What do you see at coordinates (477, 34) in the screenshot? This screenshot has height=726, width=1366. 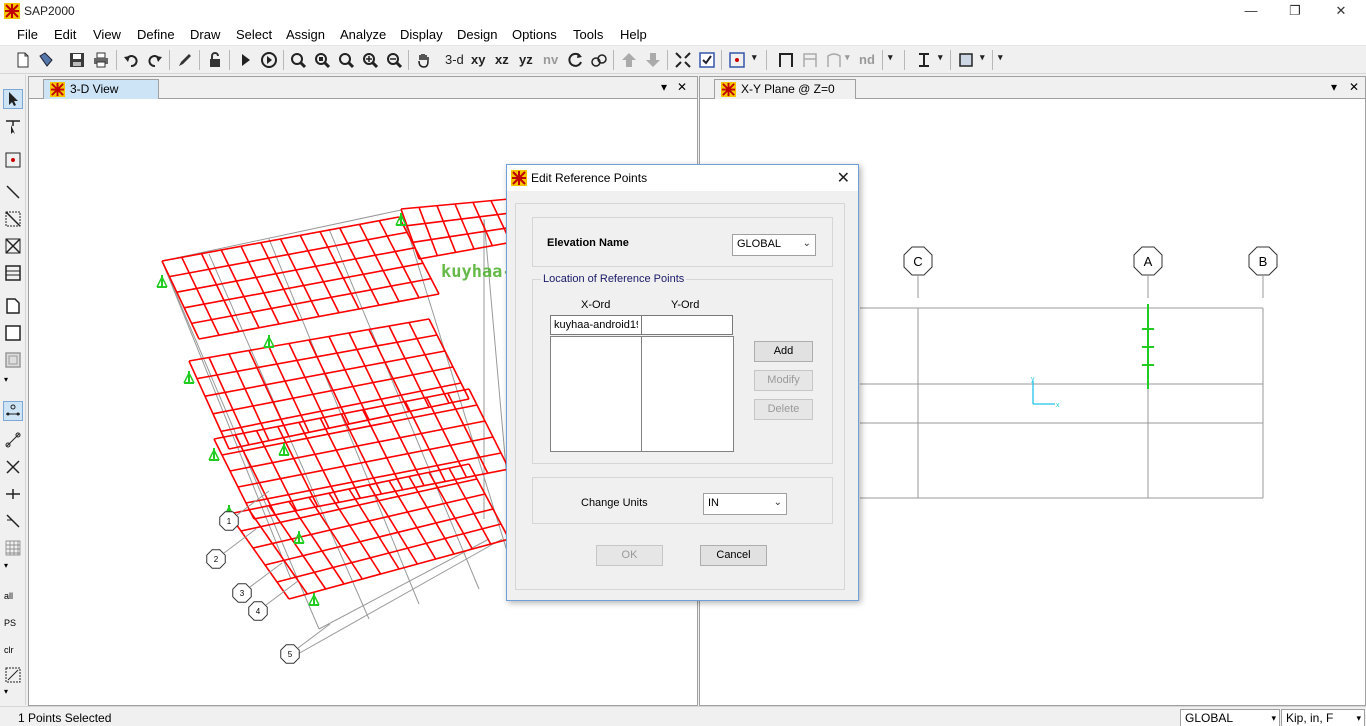 I see `menu-design: Design` at bounding box center [477, 34].